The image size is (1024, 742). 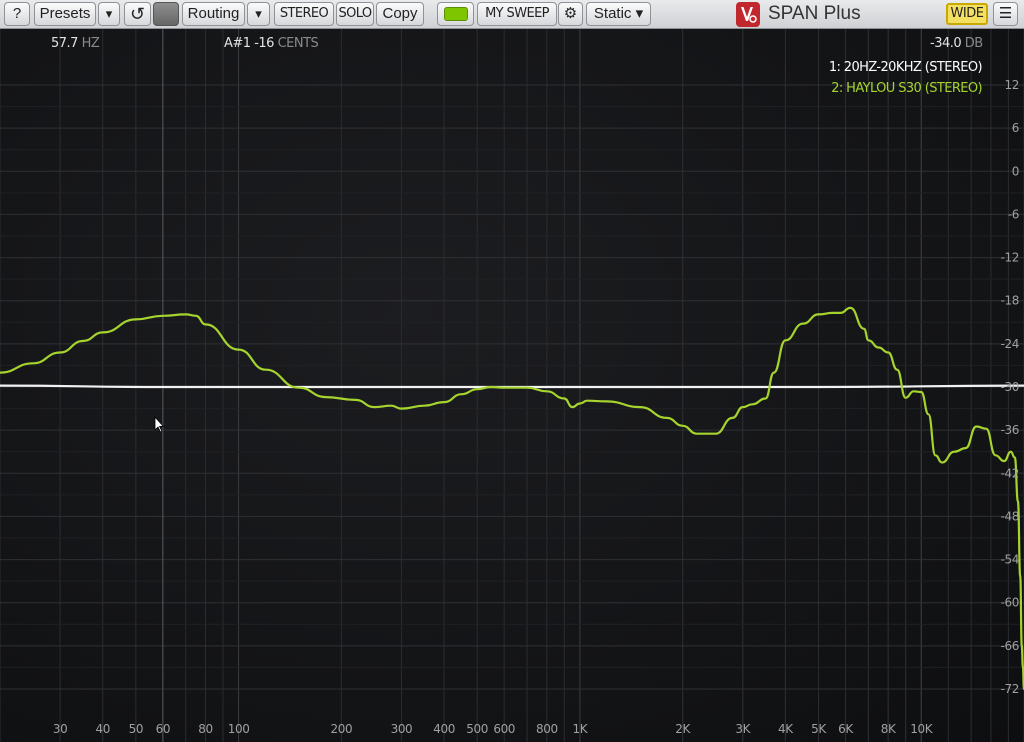 What do you see at coordinates (967, 14) in the screenshot?
I see `wide-toggle: WIDE` at bounding box center [967, 14].